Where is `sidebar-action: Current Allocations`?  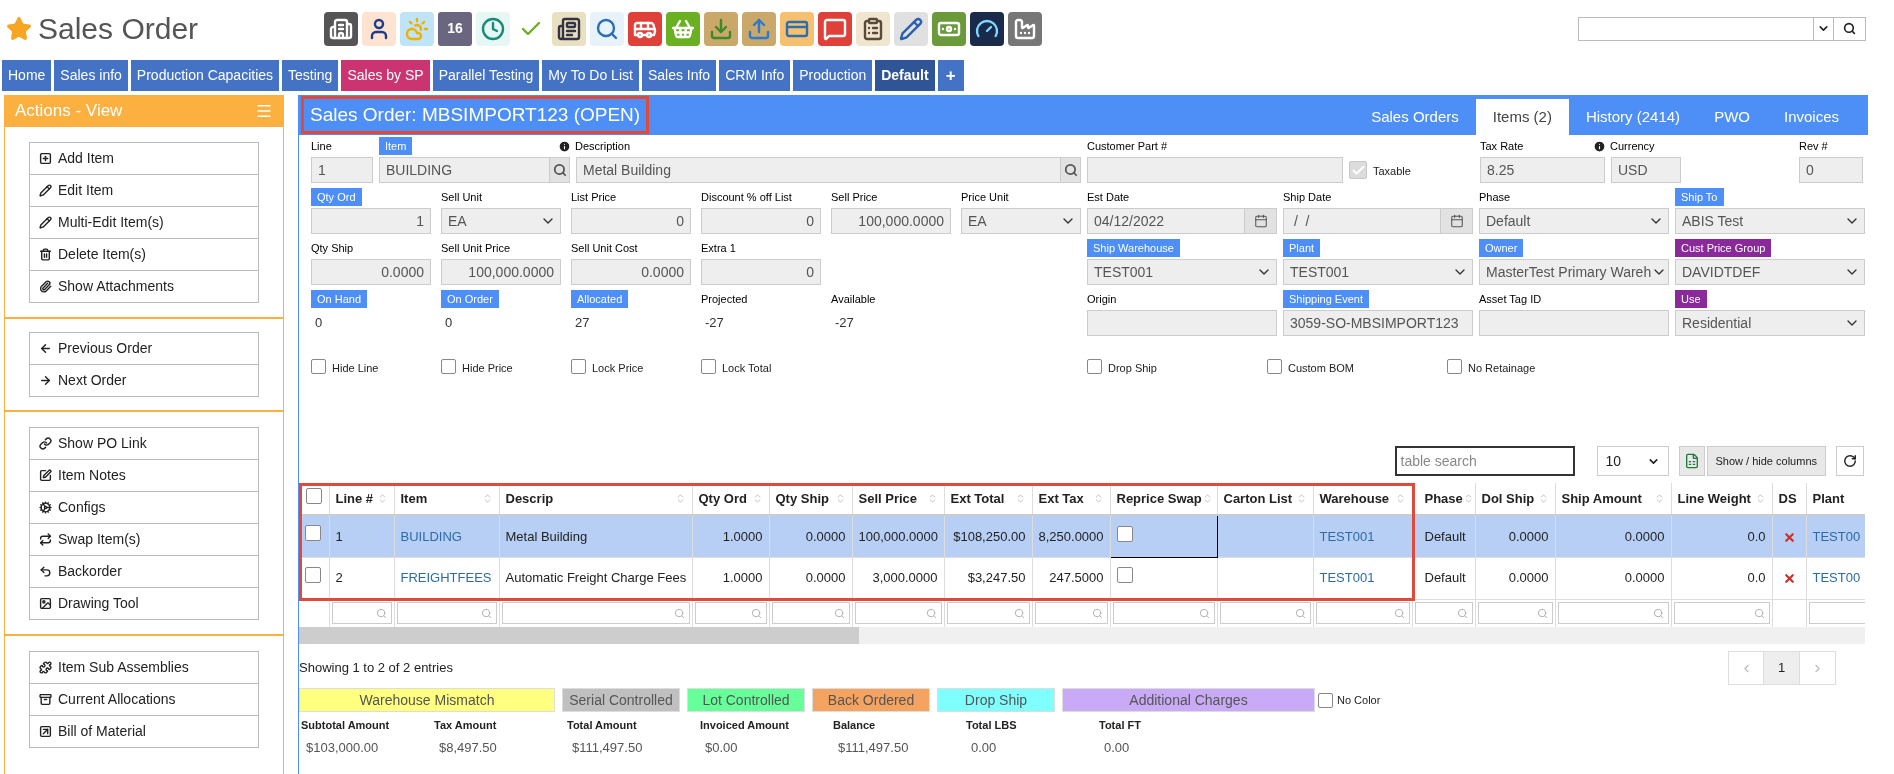
sidebar-action: Current Allocations is located at coordinates (144, 699).